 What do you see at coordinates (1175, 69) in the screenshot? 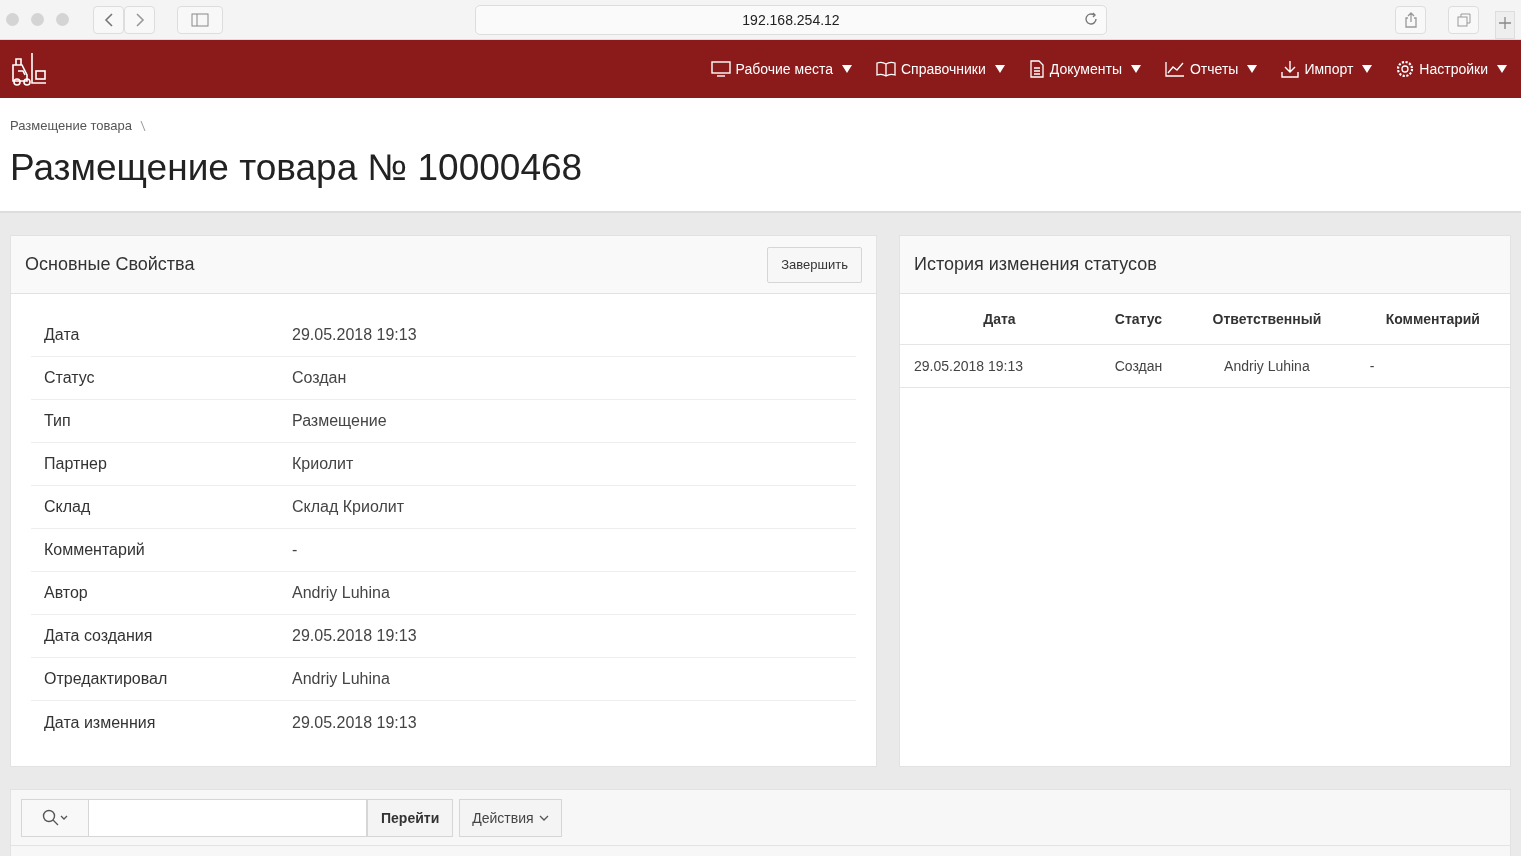
I see `line-chart-icon` at bounding box center [1175, 69].